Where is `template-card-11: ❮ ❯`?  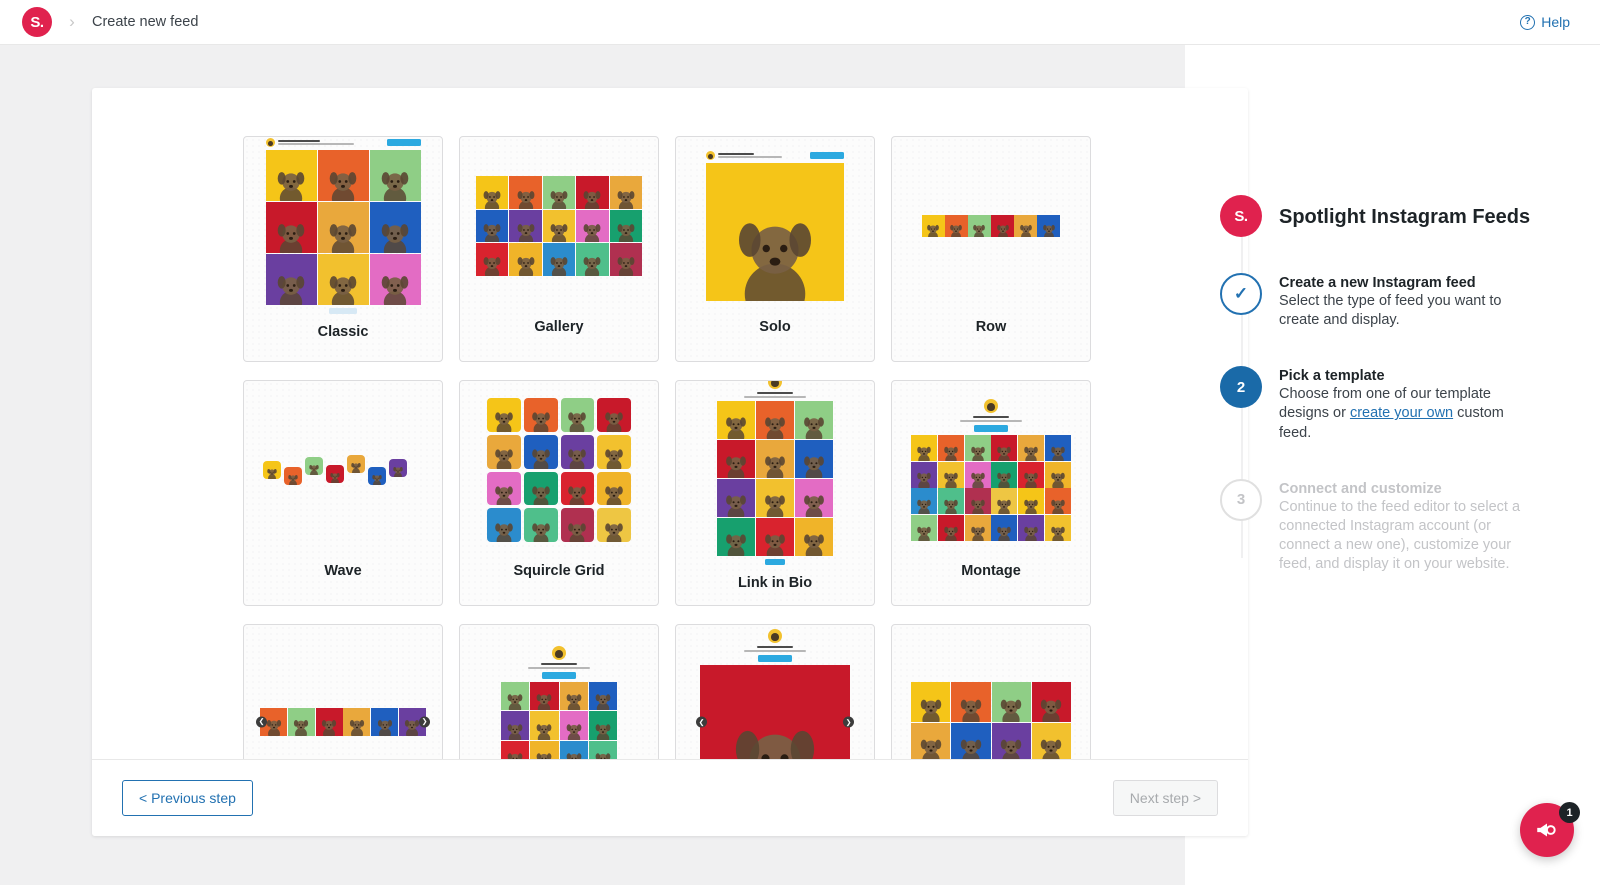
template-card-11: ❮ ❯ is located at coordinates (775, 691).